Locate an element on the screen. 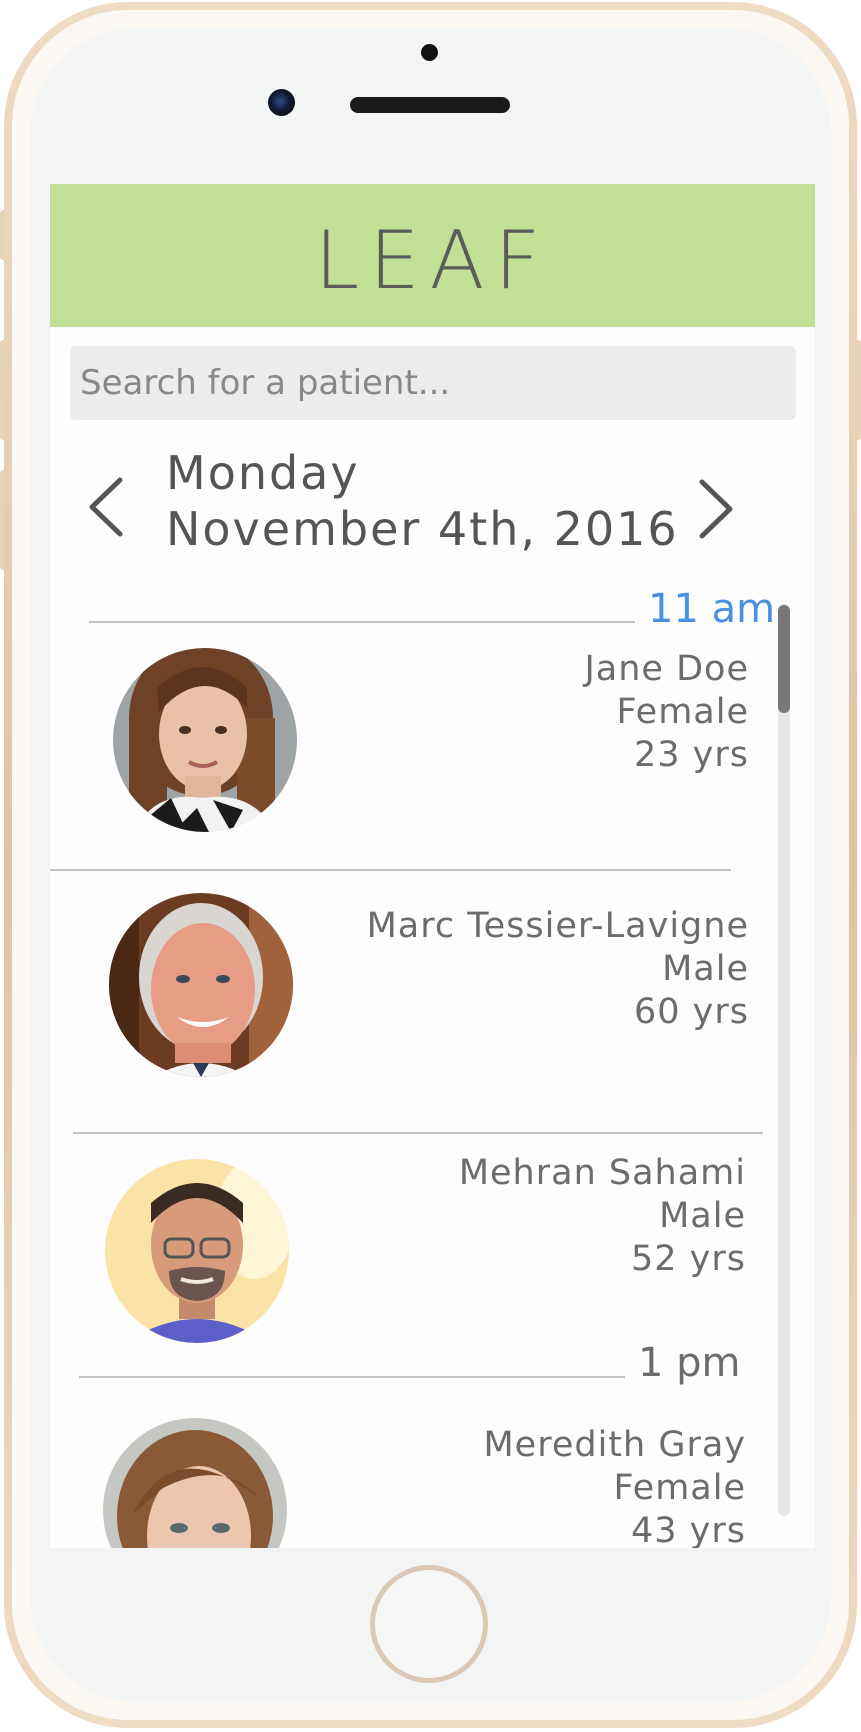 The width and height of the screenshot is (861, 1732). patient-name: Jane Doe is located at coordinates (666, 669).